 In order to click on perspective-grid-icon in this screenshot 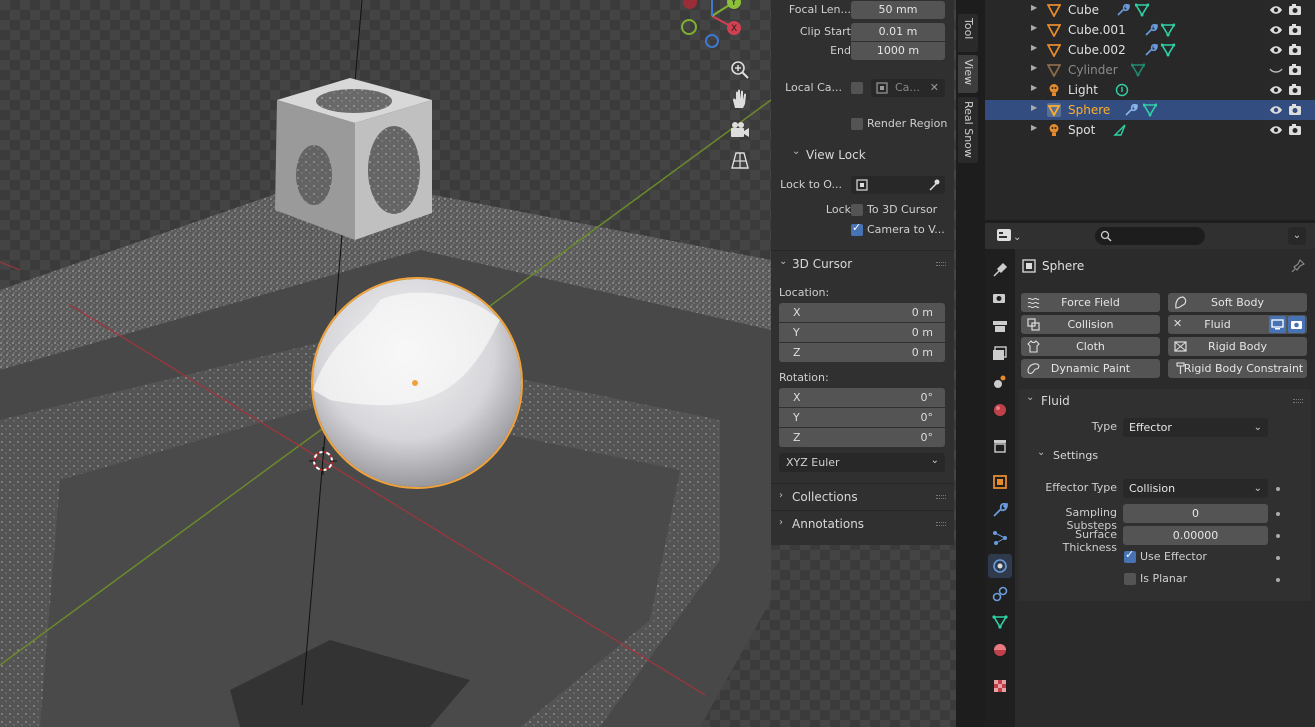, I will do `click(740, 160)`.